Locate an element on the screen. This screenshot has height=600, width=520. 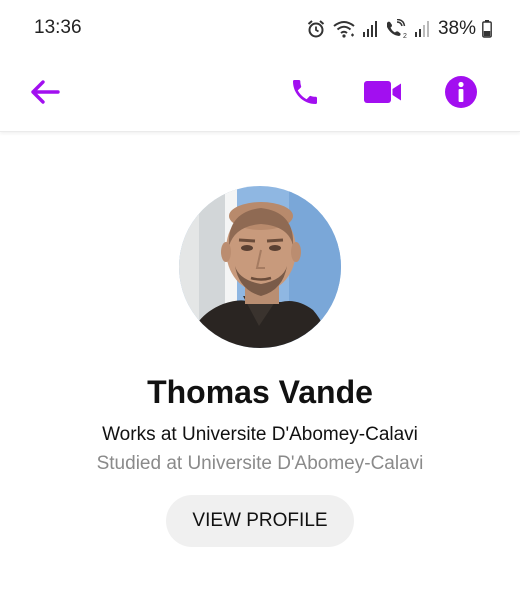
profile-work: Works at Universite D'Abomey-Calavi is located at coordinates (260, 434).